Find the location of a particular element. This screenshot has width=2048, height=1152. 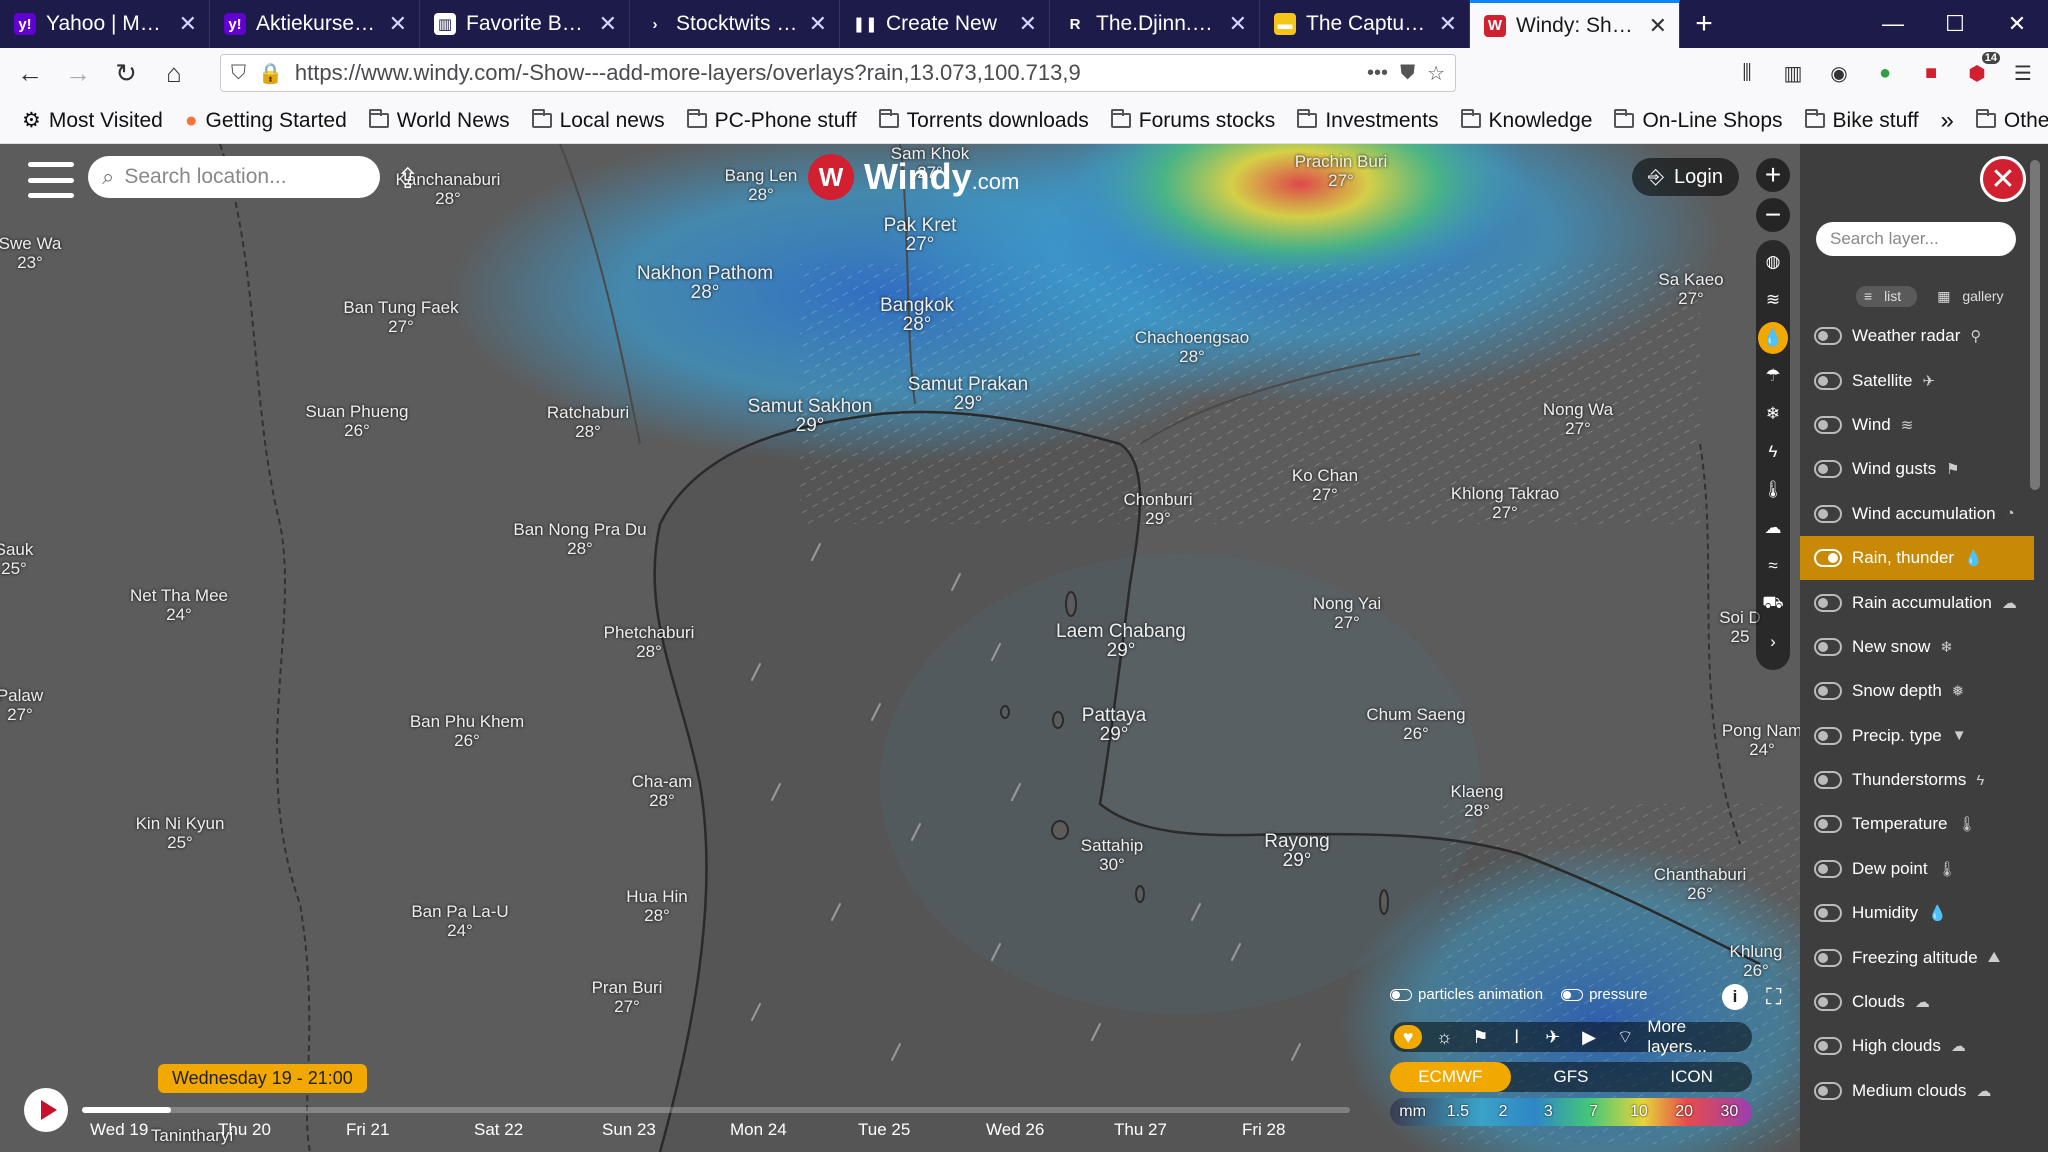

timeline-day: Fri 28 is located at coordinates (1306, 1130).